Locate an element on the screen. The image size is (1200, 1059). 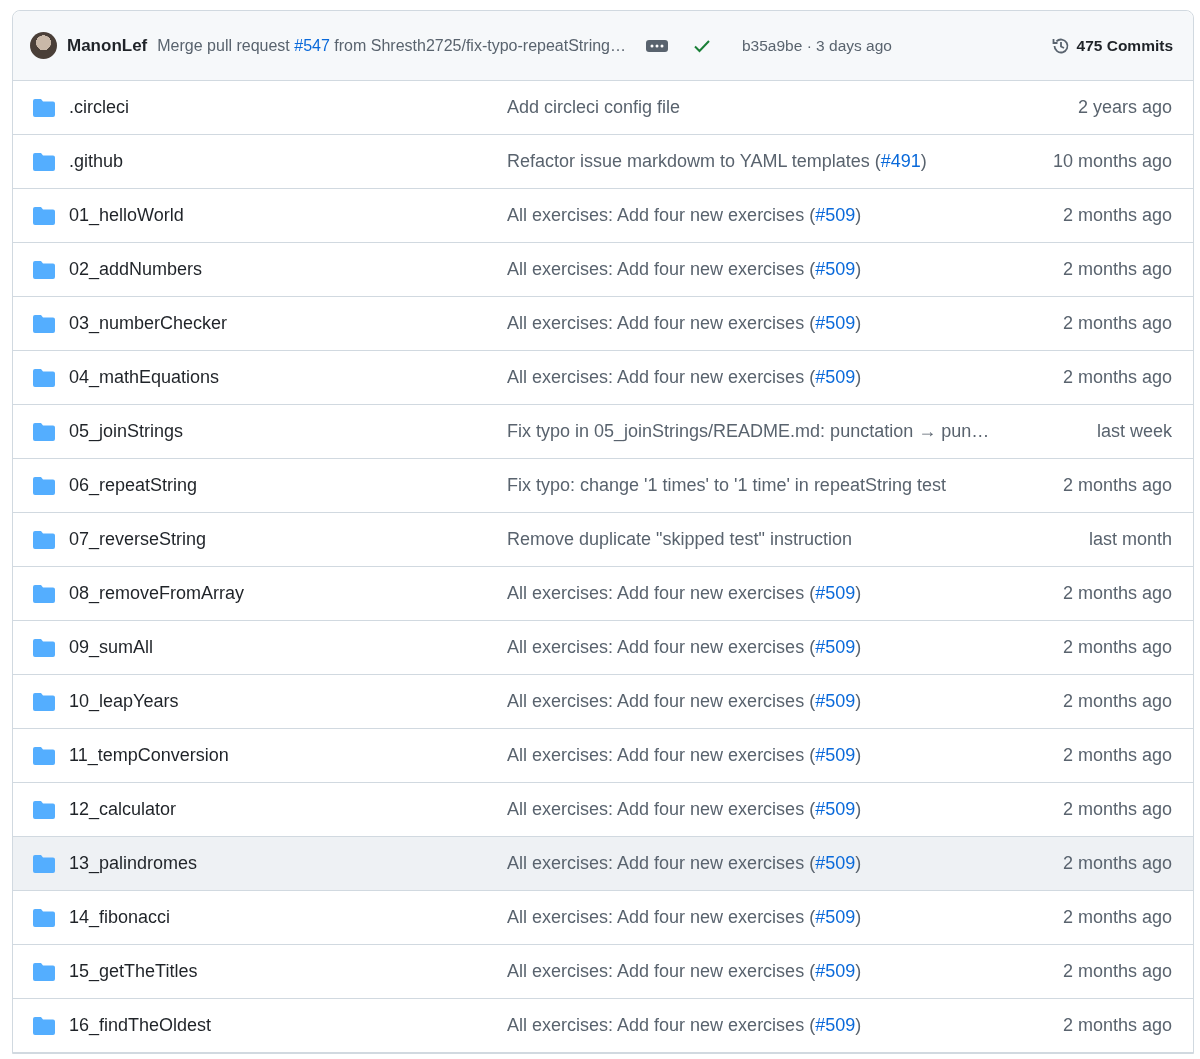
commit-message: Fix typo: change '1 times' to '1 time' in repeatString test is located at coordinates (727, 485).